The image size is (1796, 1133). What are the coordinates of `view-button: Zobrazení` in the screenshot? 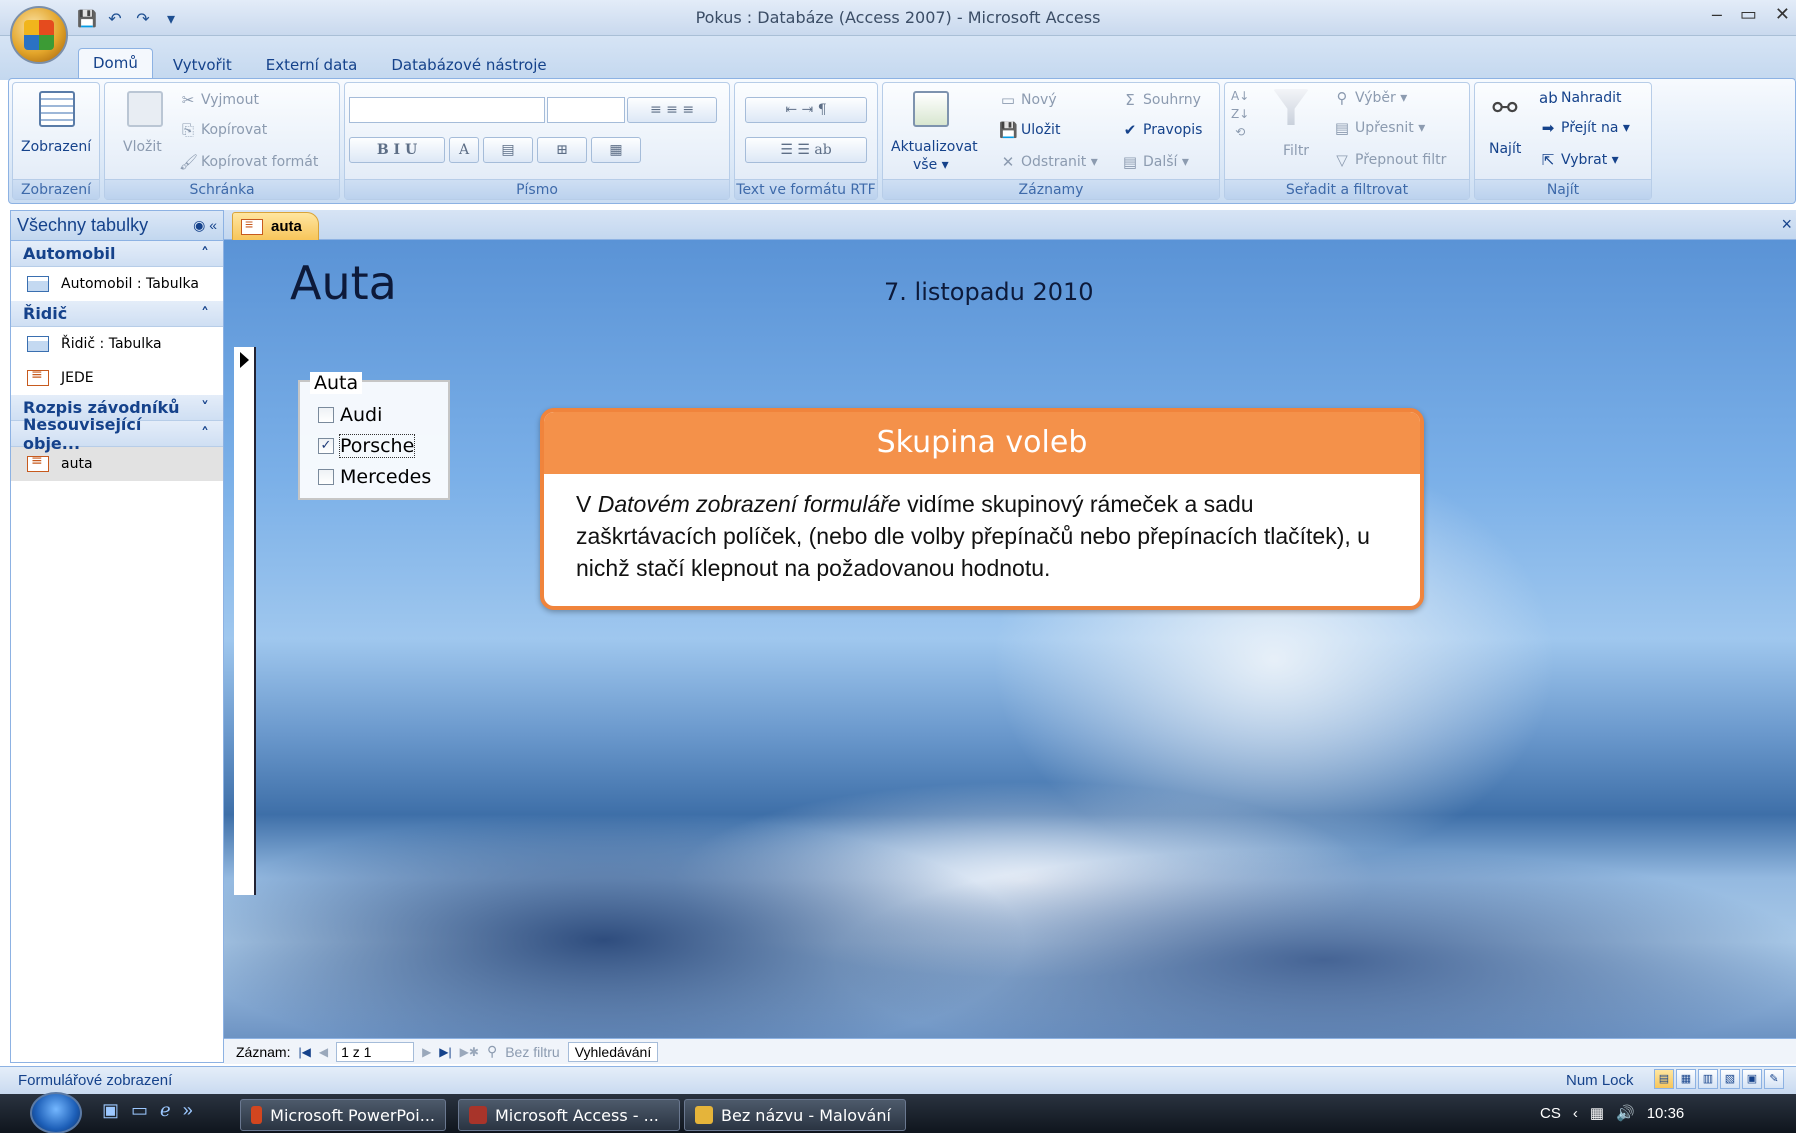 It's located at (56, 147).